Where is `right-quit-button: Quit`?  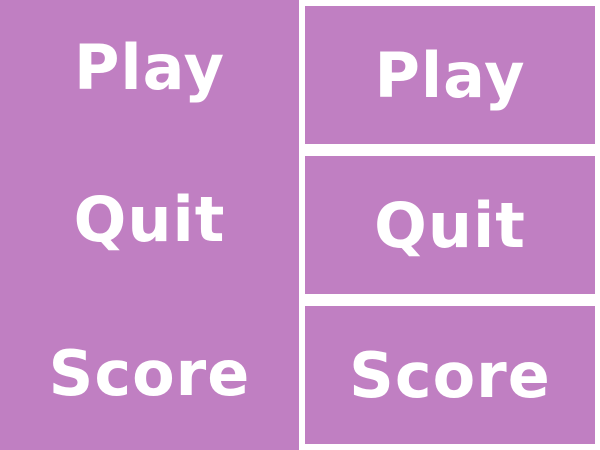 right-quit-button: Quit is located at coordinates (450, 225).